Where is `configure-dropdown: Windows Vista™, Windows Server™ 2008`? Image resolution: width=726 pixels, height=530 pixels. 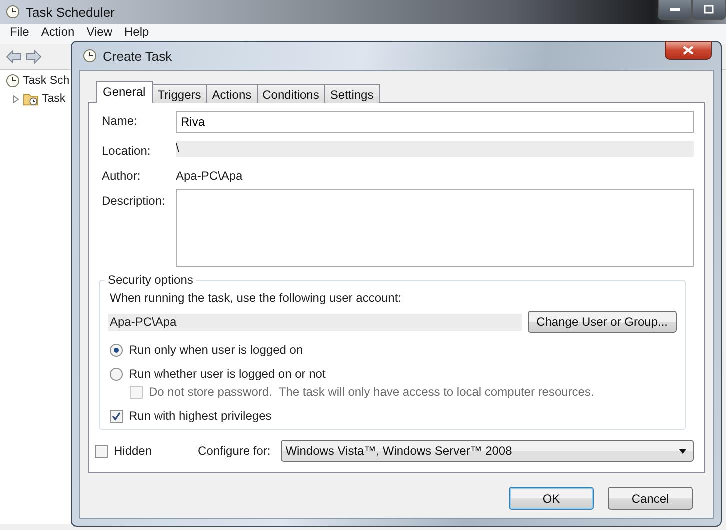 configure-dropdown: Windows Vista™, Windows Server™ 2008 is located at coordinates (487, 451).